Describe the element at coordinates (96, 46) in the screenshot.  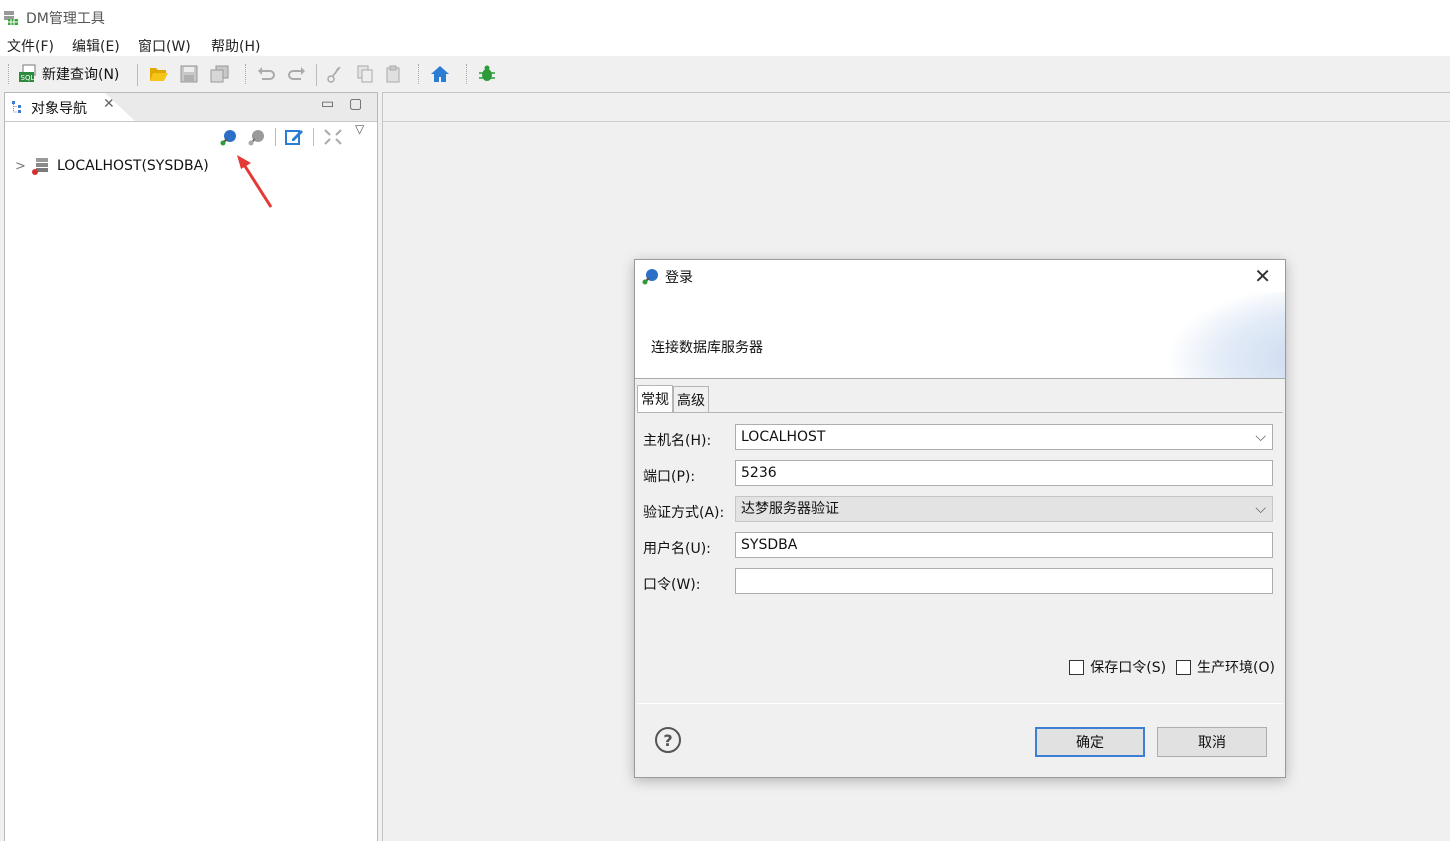
I see `menu-edit: 编辑(E)` at that location.